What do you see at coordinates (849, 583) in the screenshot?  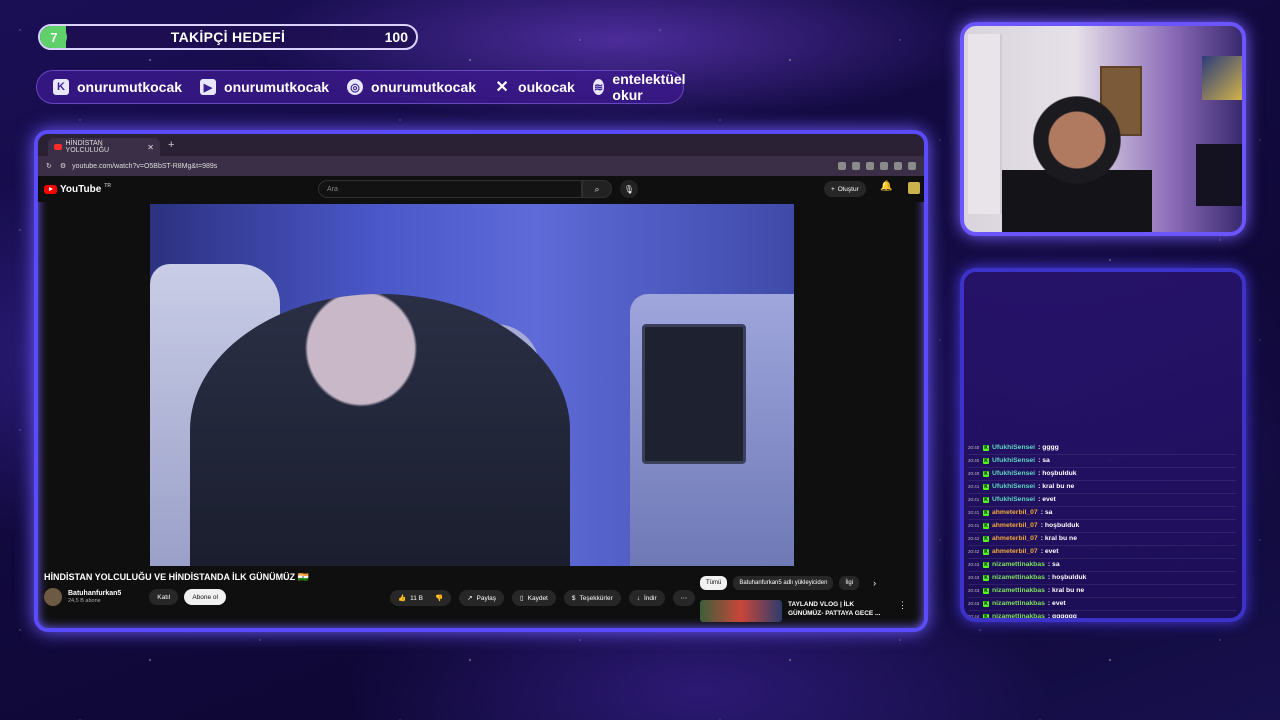 I see `chip-related: İlgi` at bounding box center [849, 583].